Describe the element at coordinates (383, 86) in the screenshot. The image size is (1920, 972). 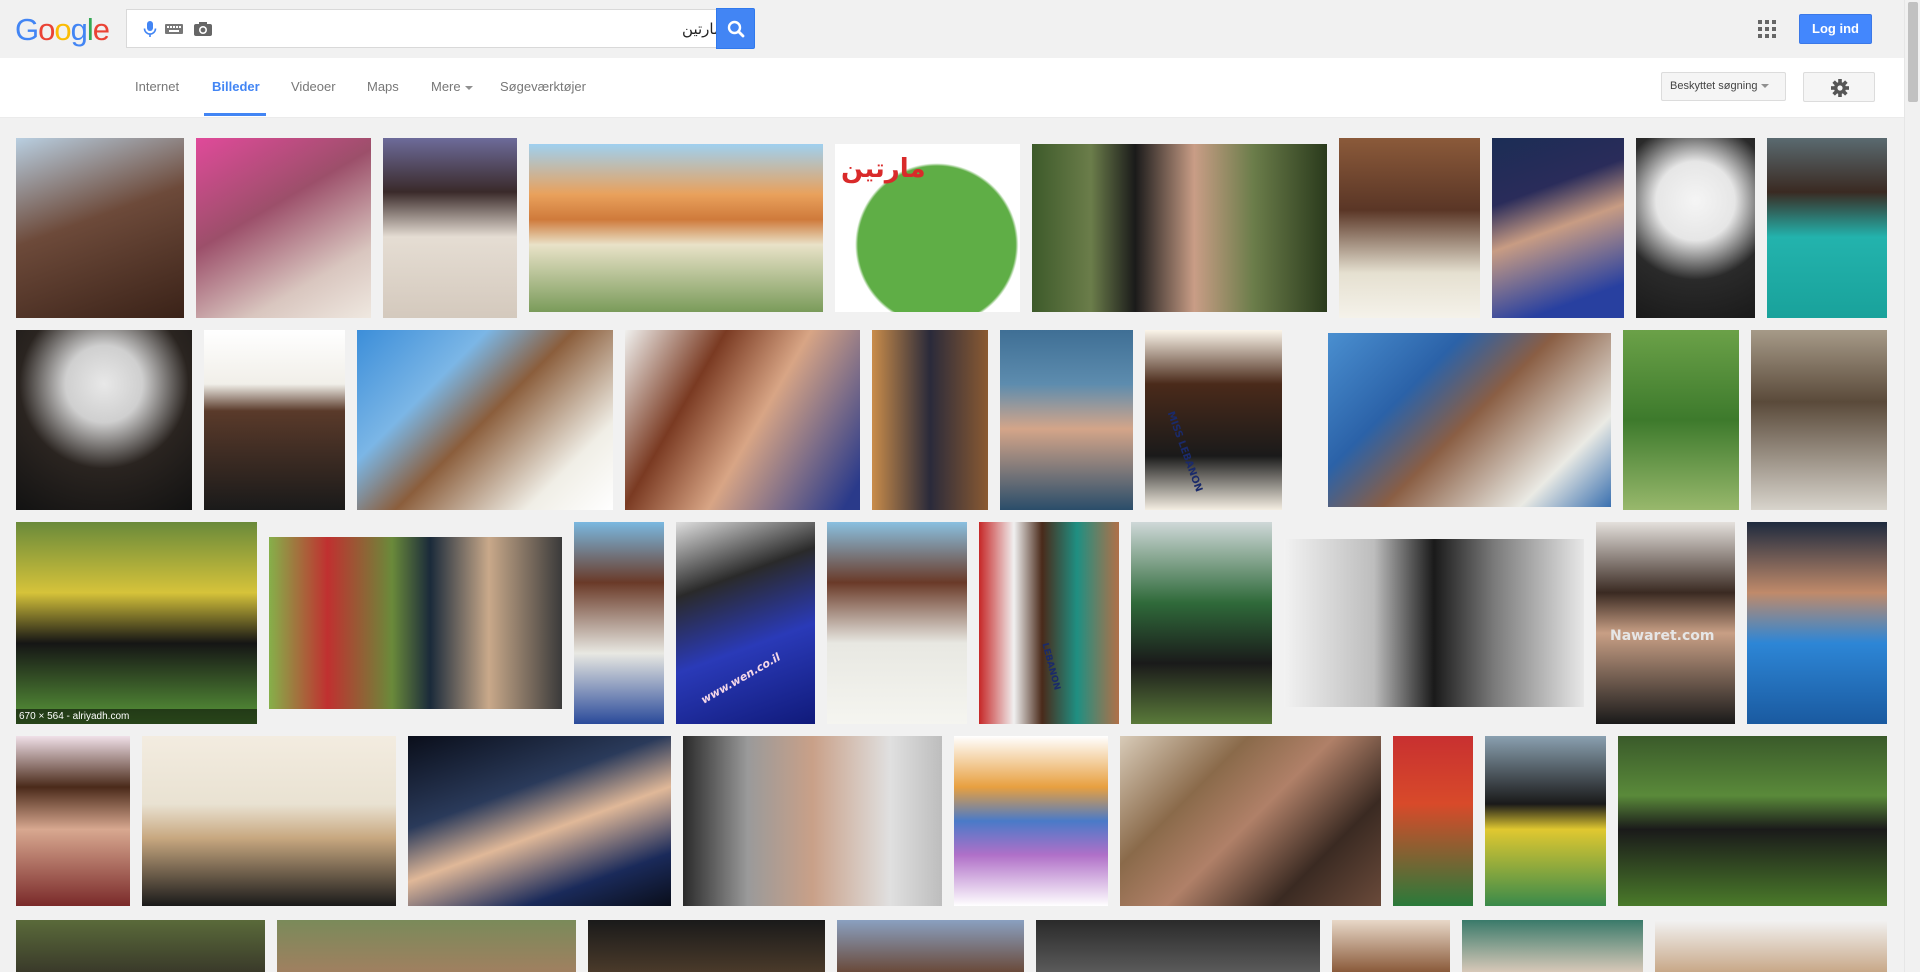
I see `tab-maps: Maps` at that location.